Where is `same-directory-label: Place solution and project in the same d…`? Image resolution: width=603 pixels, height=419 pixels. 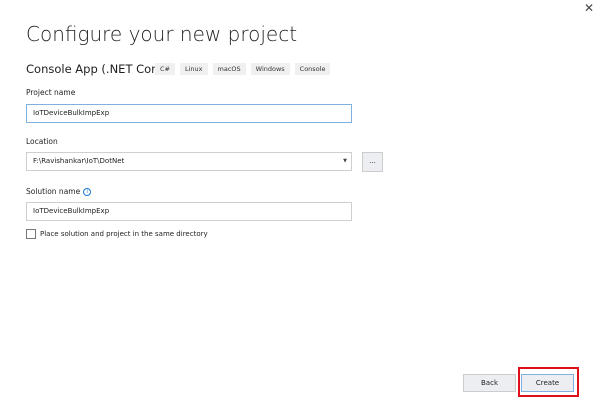 same-directory-label: Place solution and project in the same d… is located at coordinates (124, 234).